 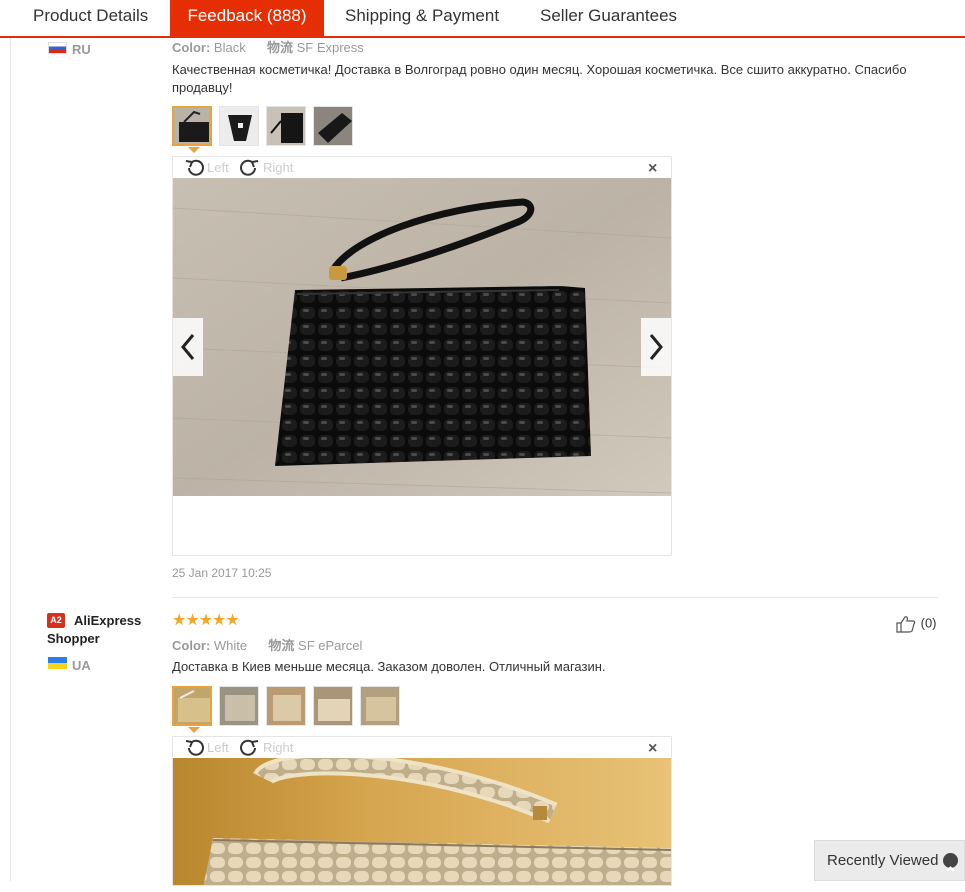 I want to click on prev-photo-button, so click(x=188, y=347).